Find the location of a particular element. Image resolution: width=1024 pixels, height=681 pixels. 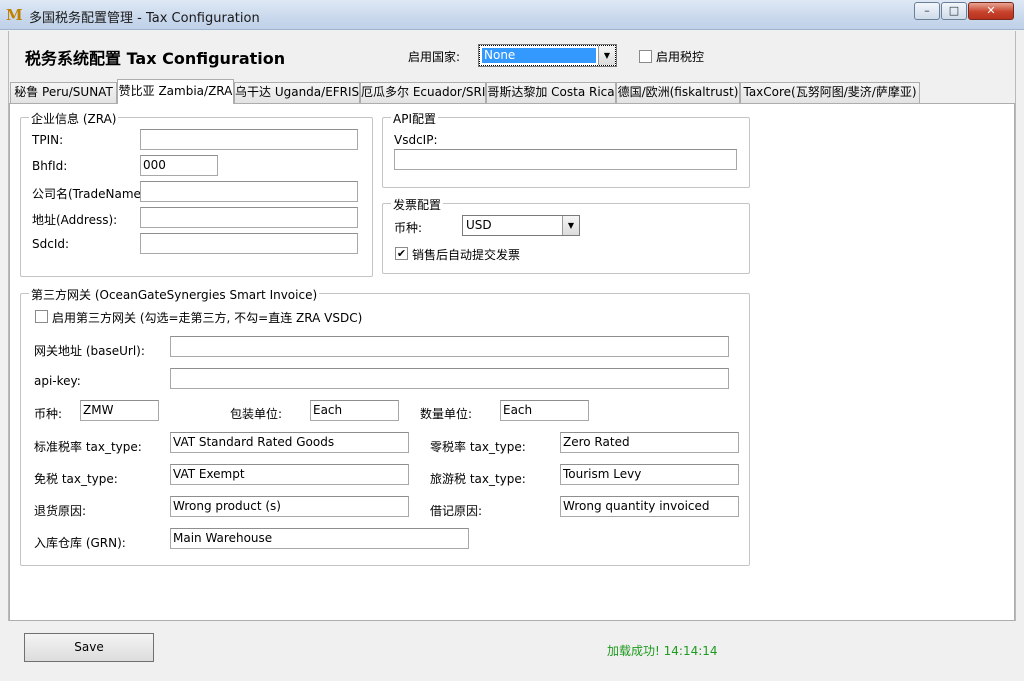

bhfid-label: BhfId: is located at coordinates (50, 166).